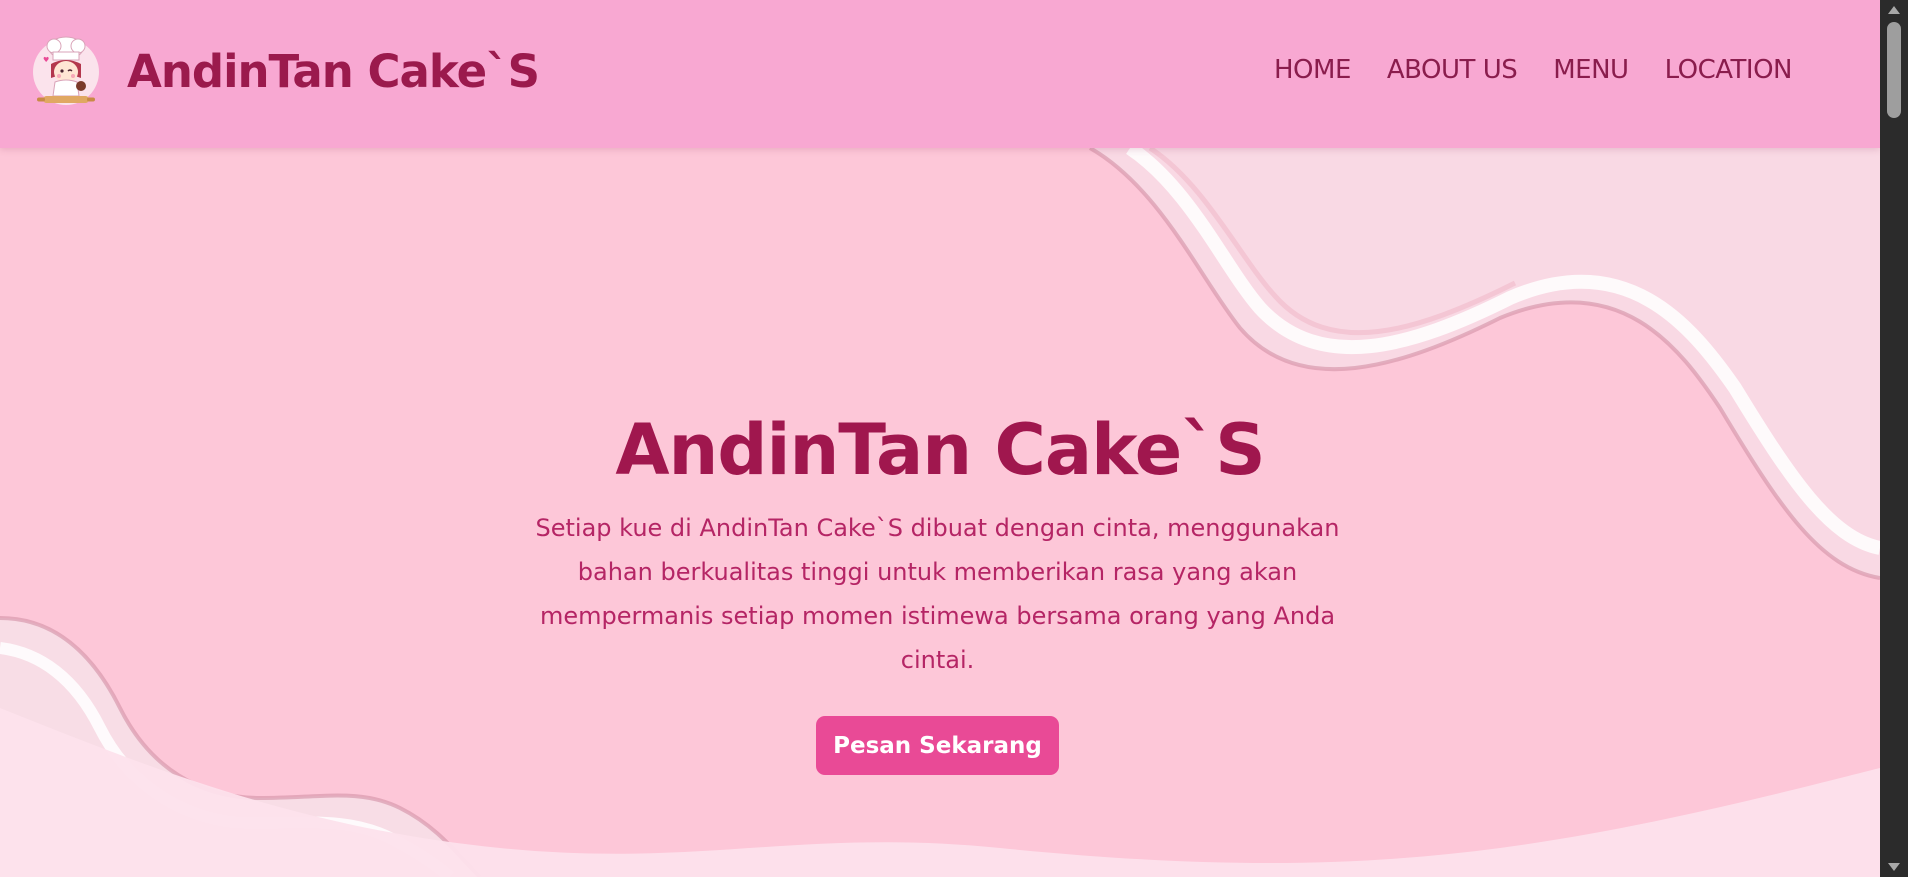 The image size is (1908, 877). I want to click on scroll-up-arrow-icon, so click(1894, 10).